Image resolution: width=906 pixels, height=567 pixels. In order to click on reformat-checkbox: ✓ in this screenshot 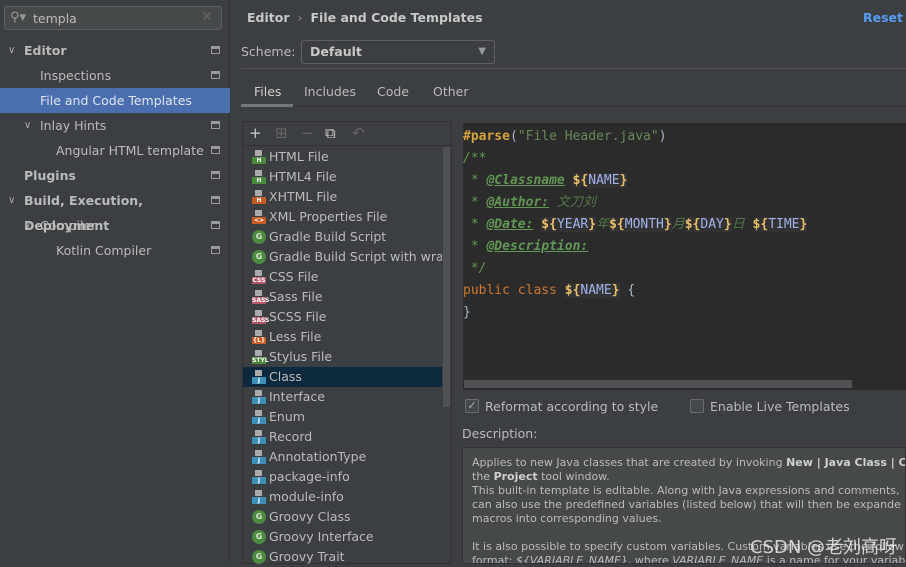, I will do `click(472, 406)`.